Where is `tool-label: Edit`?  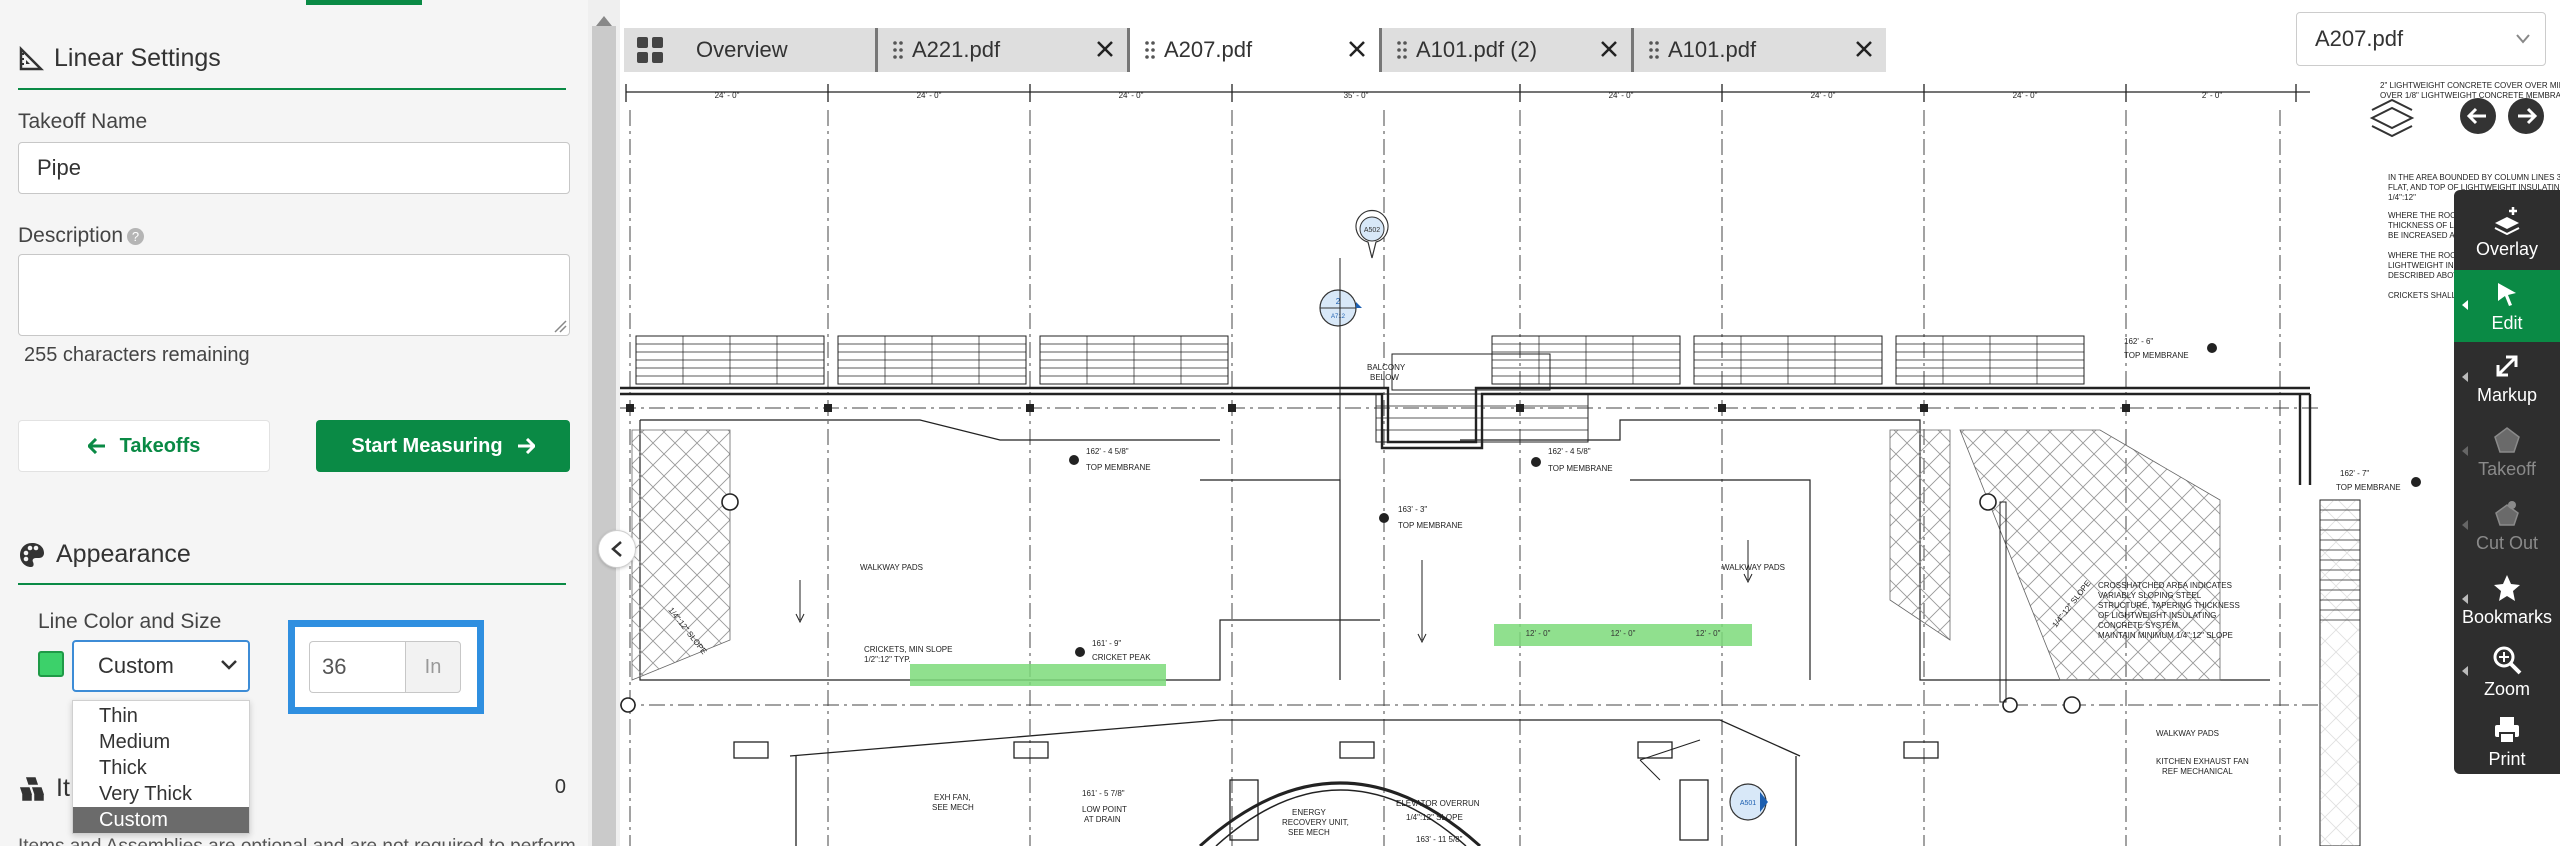
tool-label: Edit is located at coordinates (2507, 322).